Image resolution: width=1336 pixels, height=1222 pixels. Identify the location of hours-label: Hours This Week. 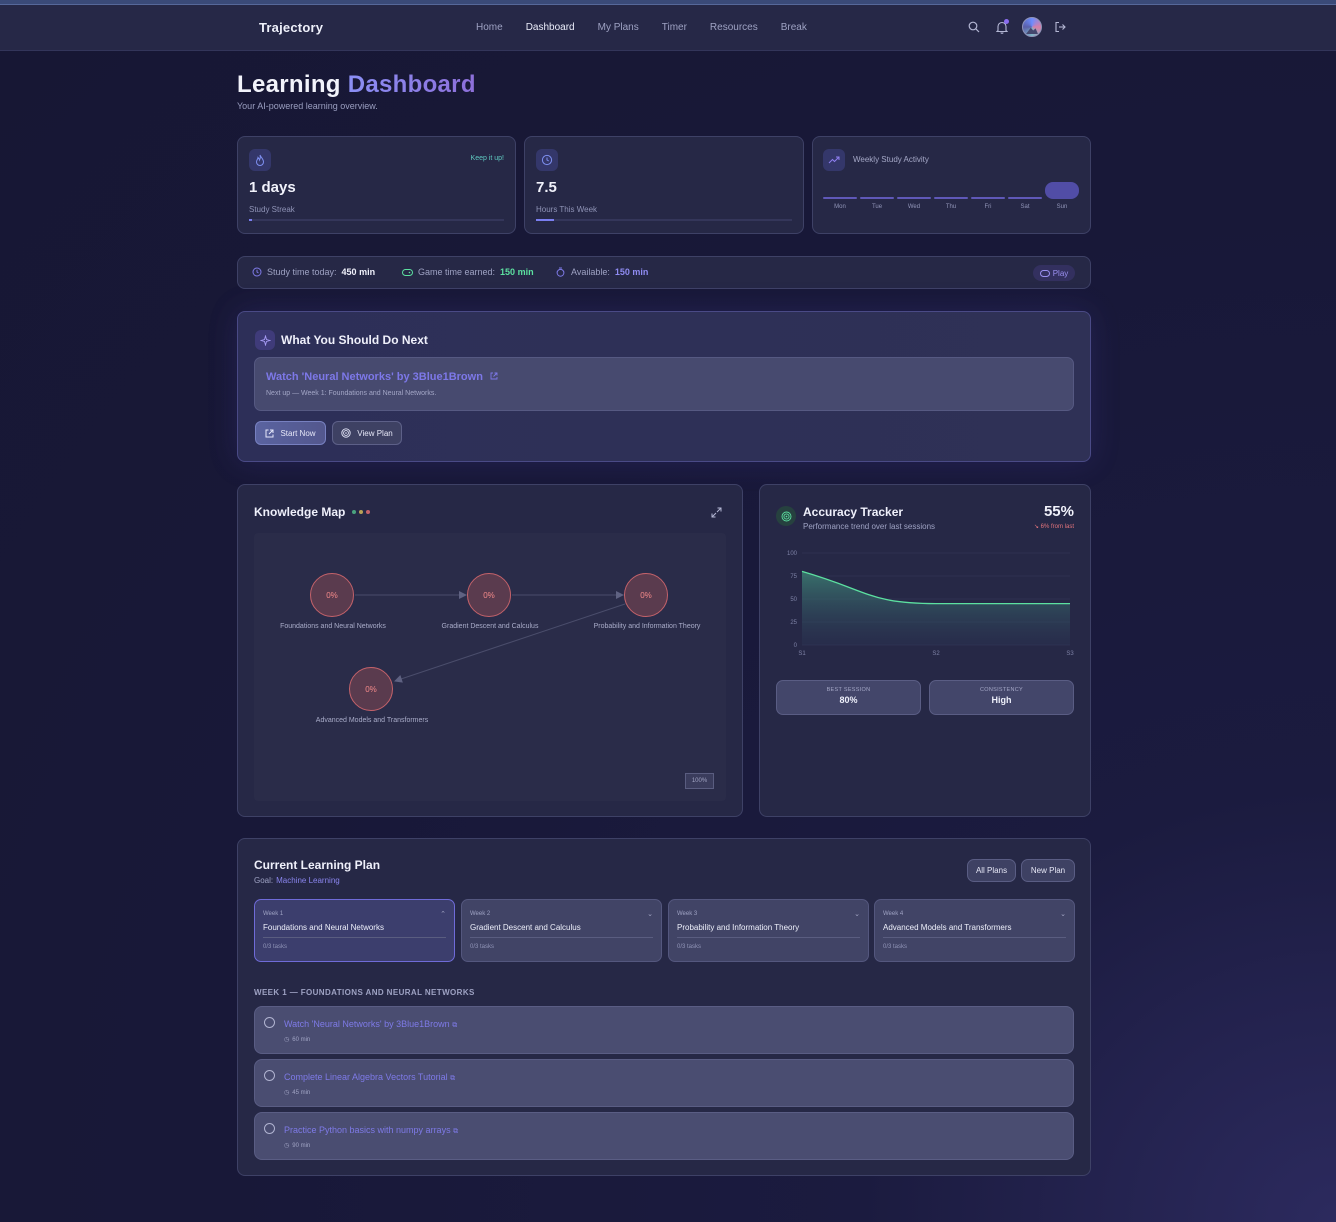
(567, 209).